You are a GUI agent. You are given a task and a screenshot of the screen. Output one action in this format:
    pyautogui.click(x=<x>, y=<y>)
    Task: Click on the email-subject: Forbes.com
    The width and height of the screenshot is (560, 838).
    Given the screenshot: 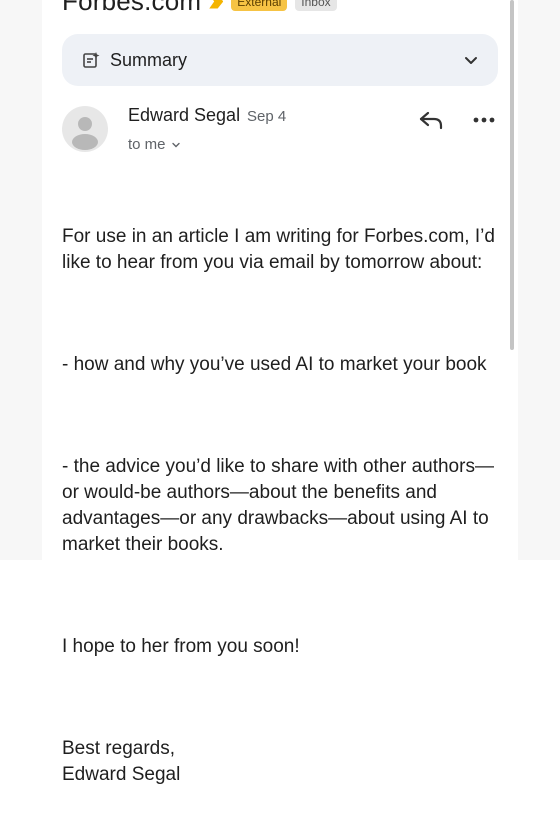 What is the action you would take?
    pyautogui.click(x=132, y=8)
    